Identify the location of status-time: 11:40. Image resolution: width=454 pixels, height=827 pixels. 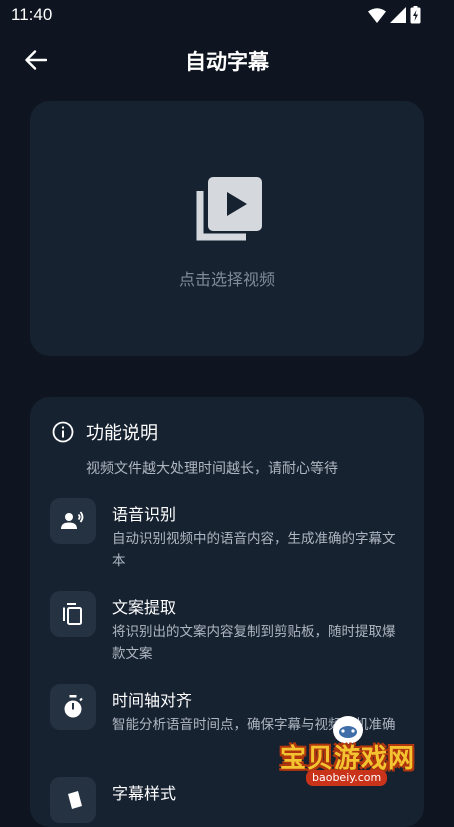
(32, 14).